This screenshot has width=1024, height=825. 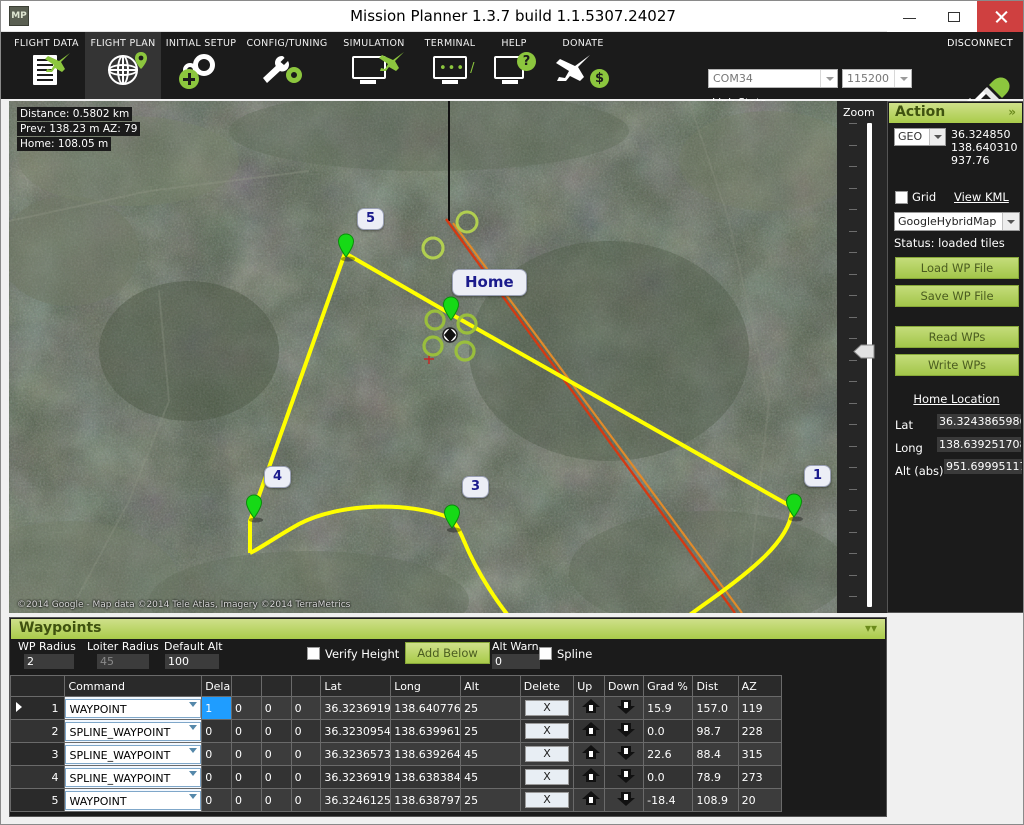 What do you see at coordinates (133, 686) in the screenshot?
I see `col-header-command: Command` at bounding box center [133, 686].